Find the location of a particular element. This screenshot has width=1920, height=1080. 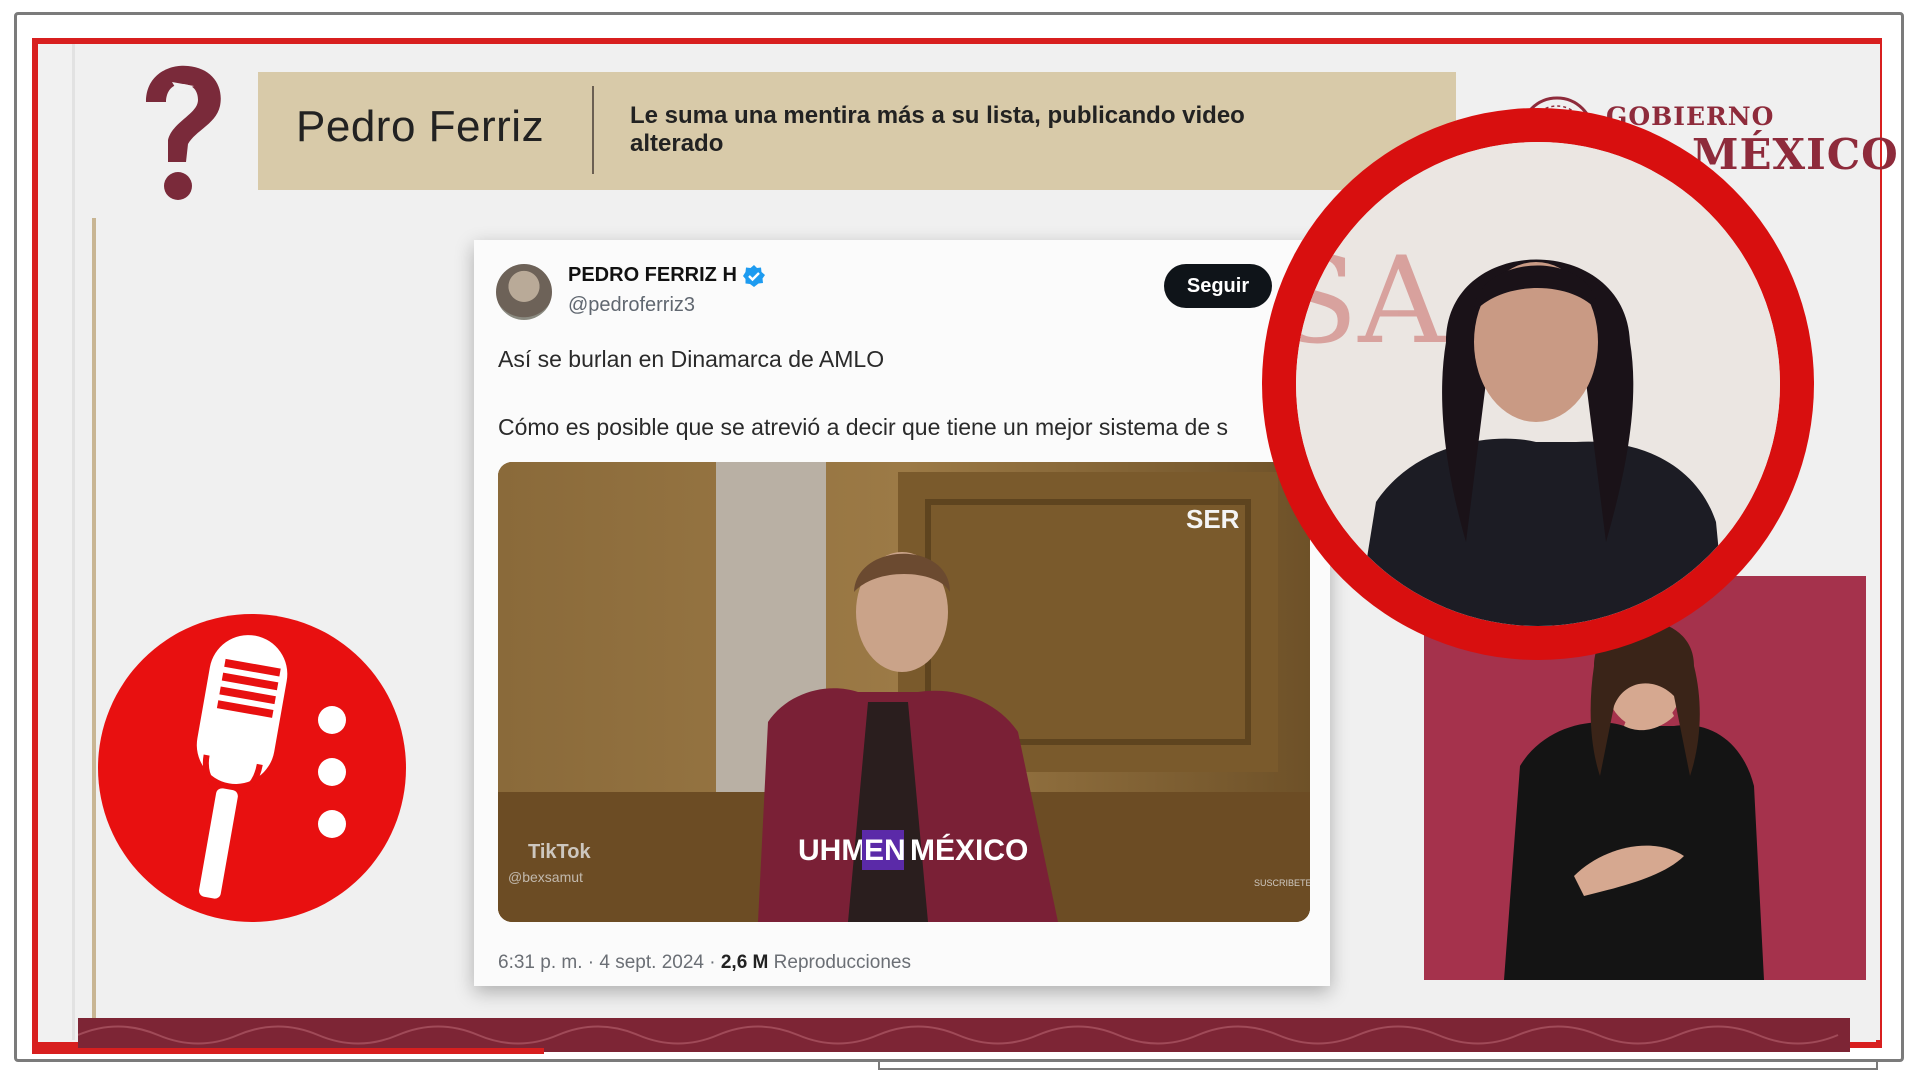

bottom-accent is located at coordinates (288, 1051).